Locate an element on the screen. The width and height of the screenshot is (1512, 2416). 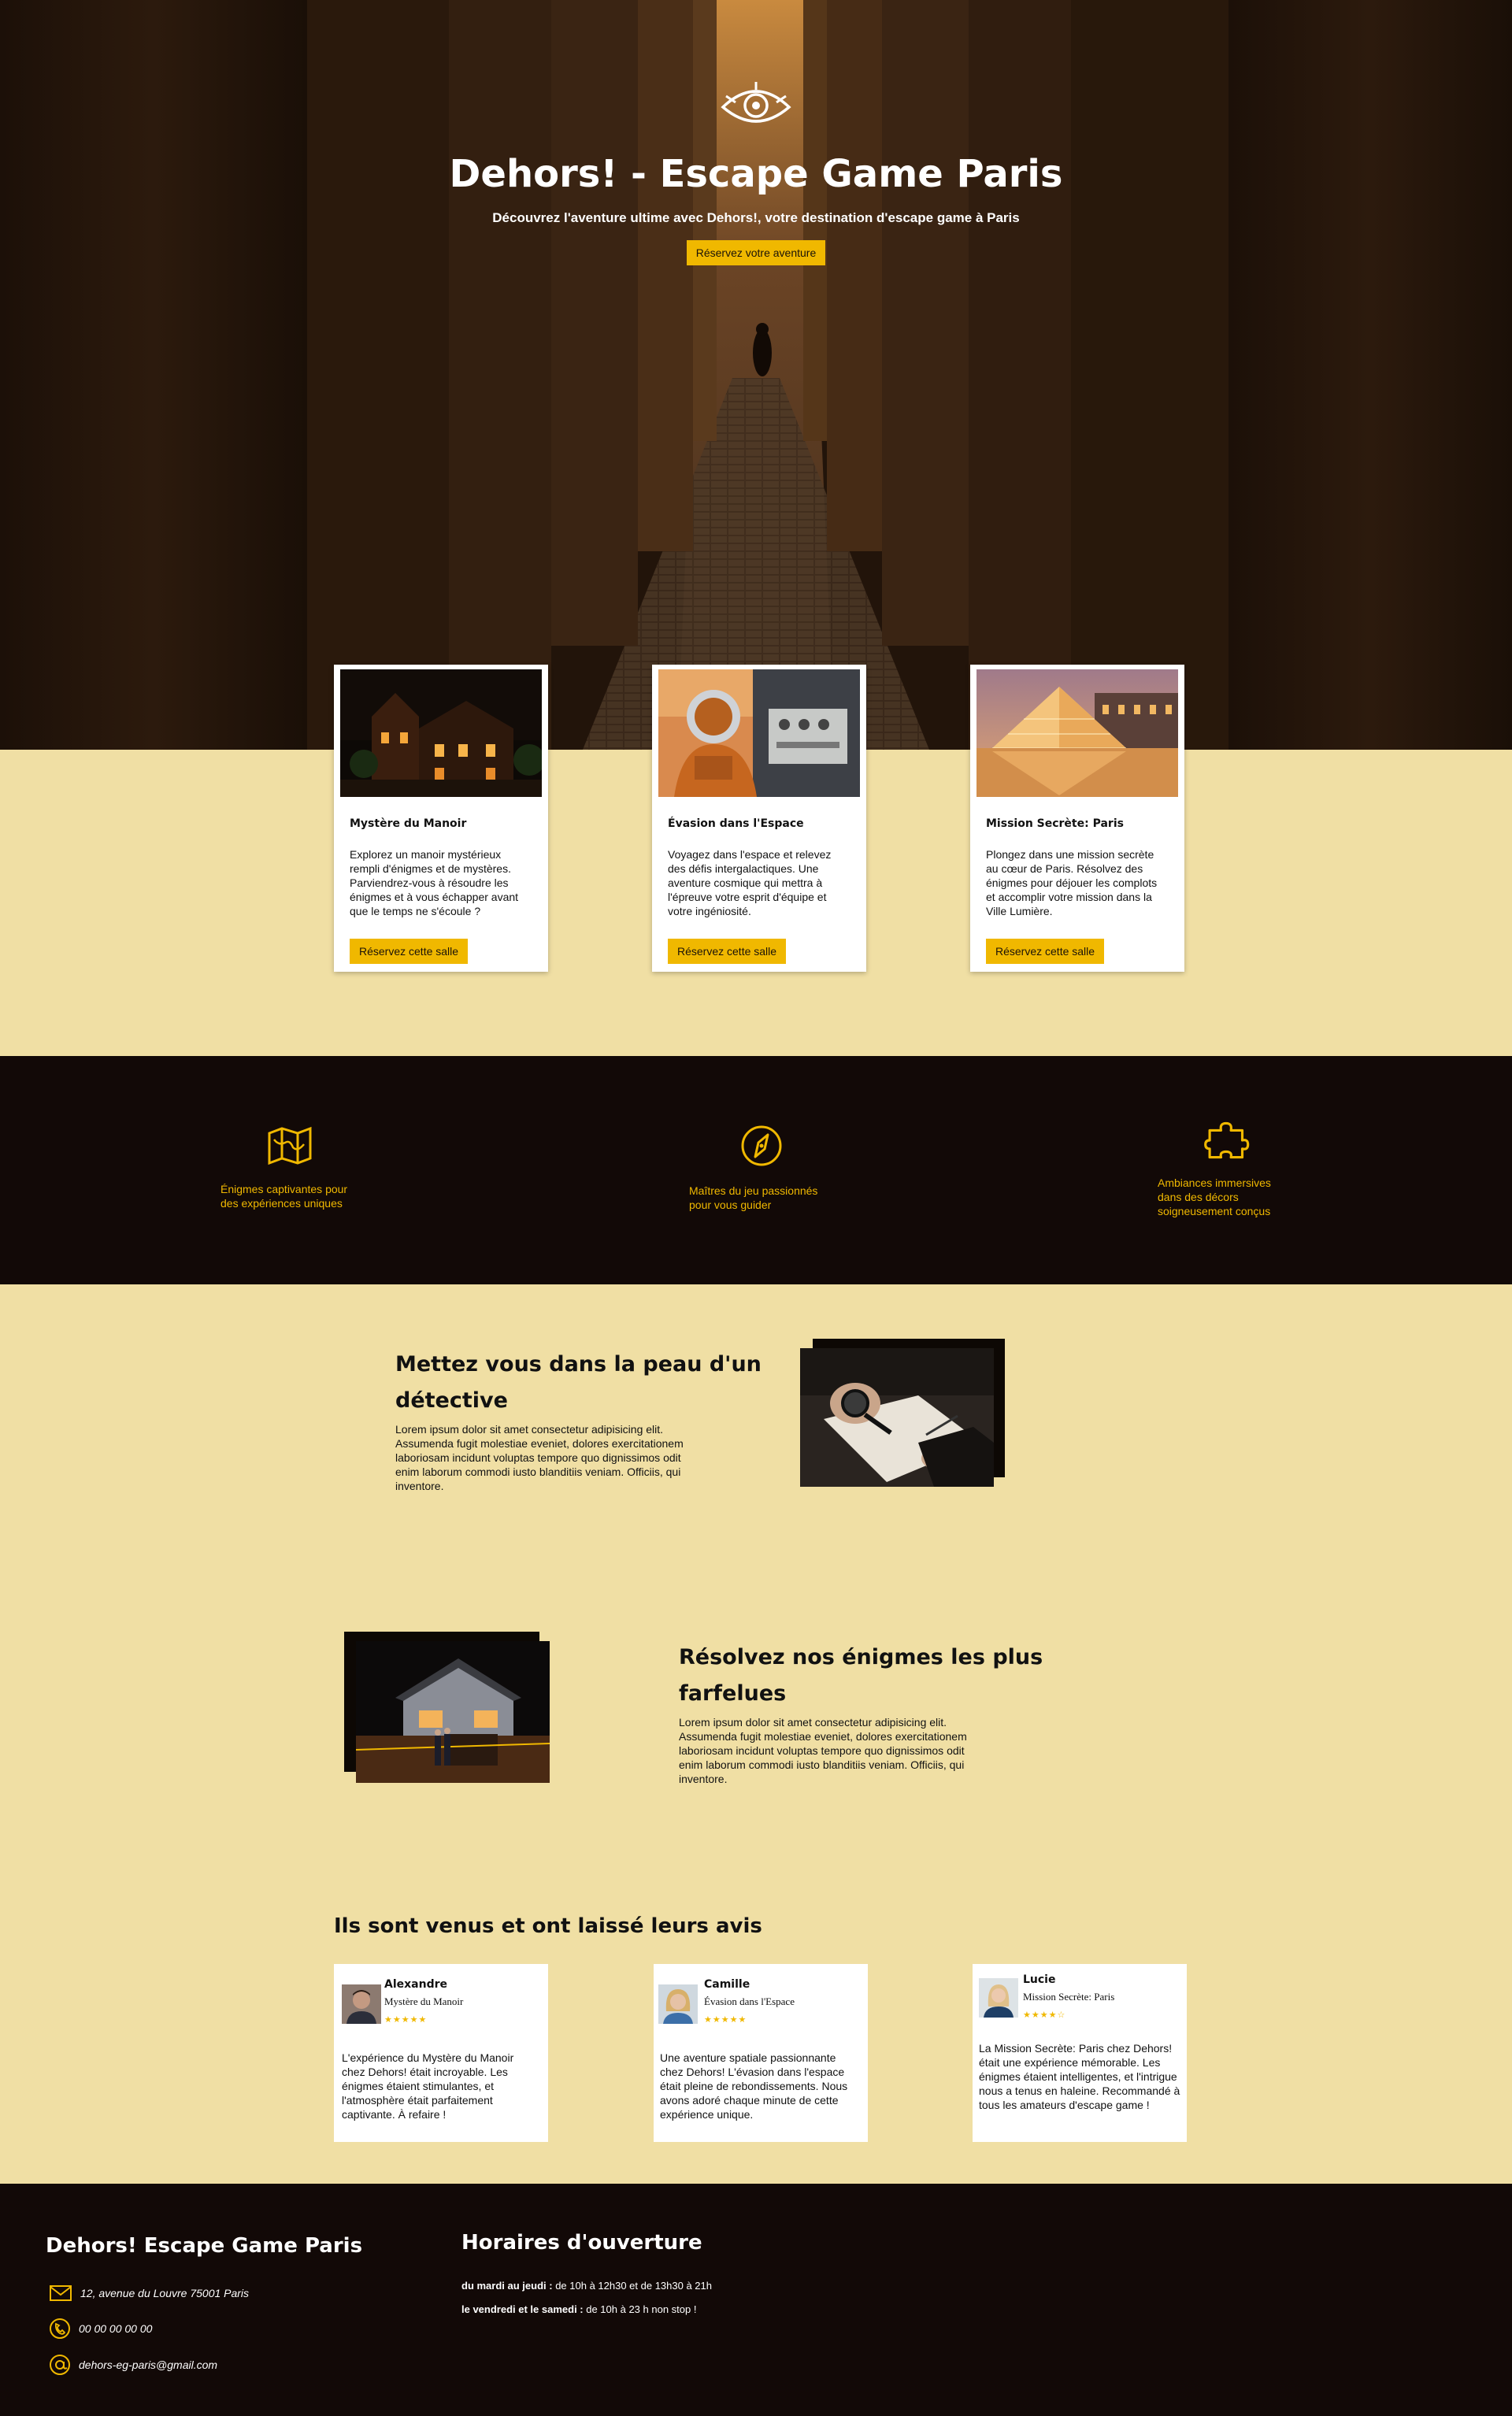
envelope-icon is located at coordinates (61, 2293).